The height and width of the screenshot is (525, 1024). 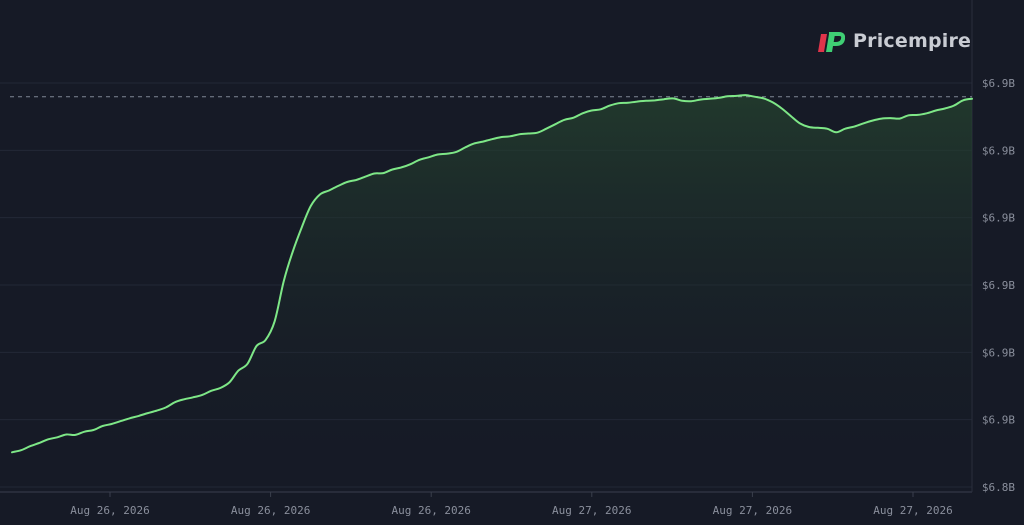 I want to click on y-tick-label: $6.8B, so click(x=998, y=487).